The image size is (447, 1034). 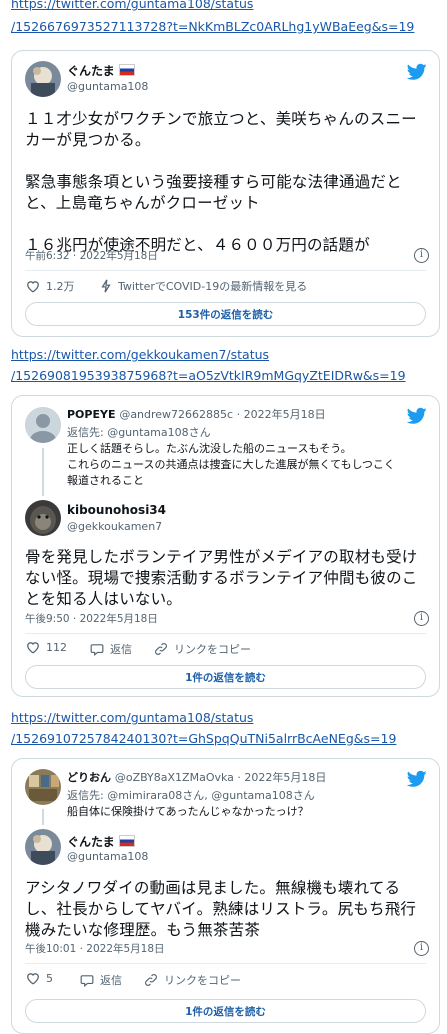 I want to click on avatar-default, so click(x=43, y=425).